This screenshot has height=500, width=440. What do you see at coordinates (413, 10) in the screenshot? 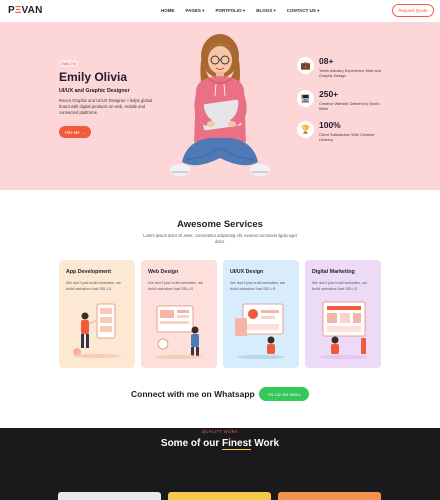
I see `request-quote-button: Request Quote` at bounding box center [413, 10].